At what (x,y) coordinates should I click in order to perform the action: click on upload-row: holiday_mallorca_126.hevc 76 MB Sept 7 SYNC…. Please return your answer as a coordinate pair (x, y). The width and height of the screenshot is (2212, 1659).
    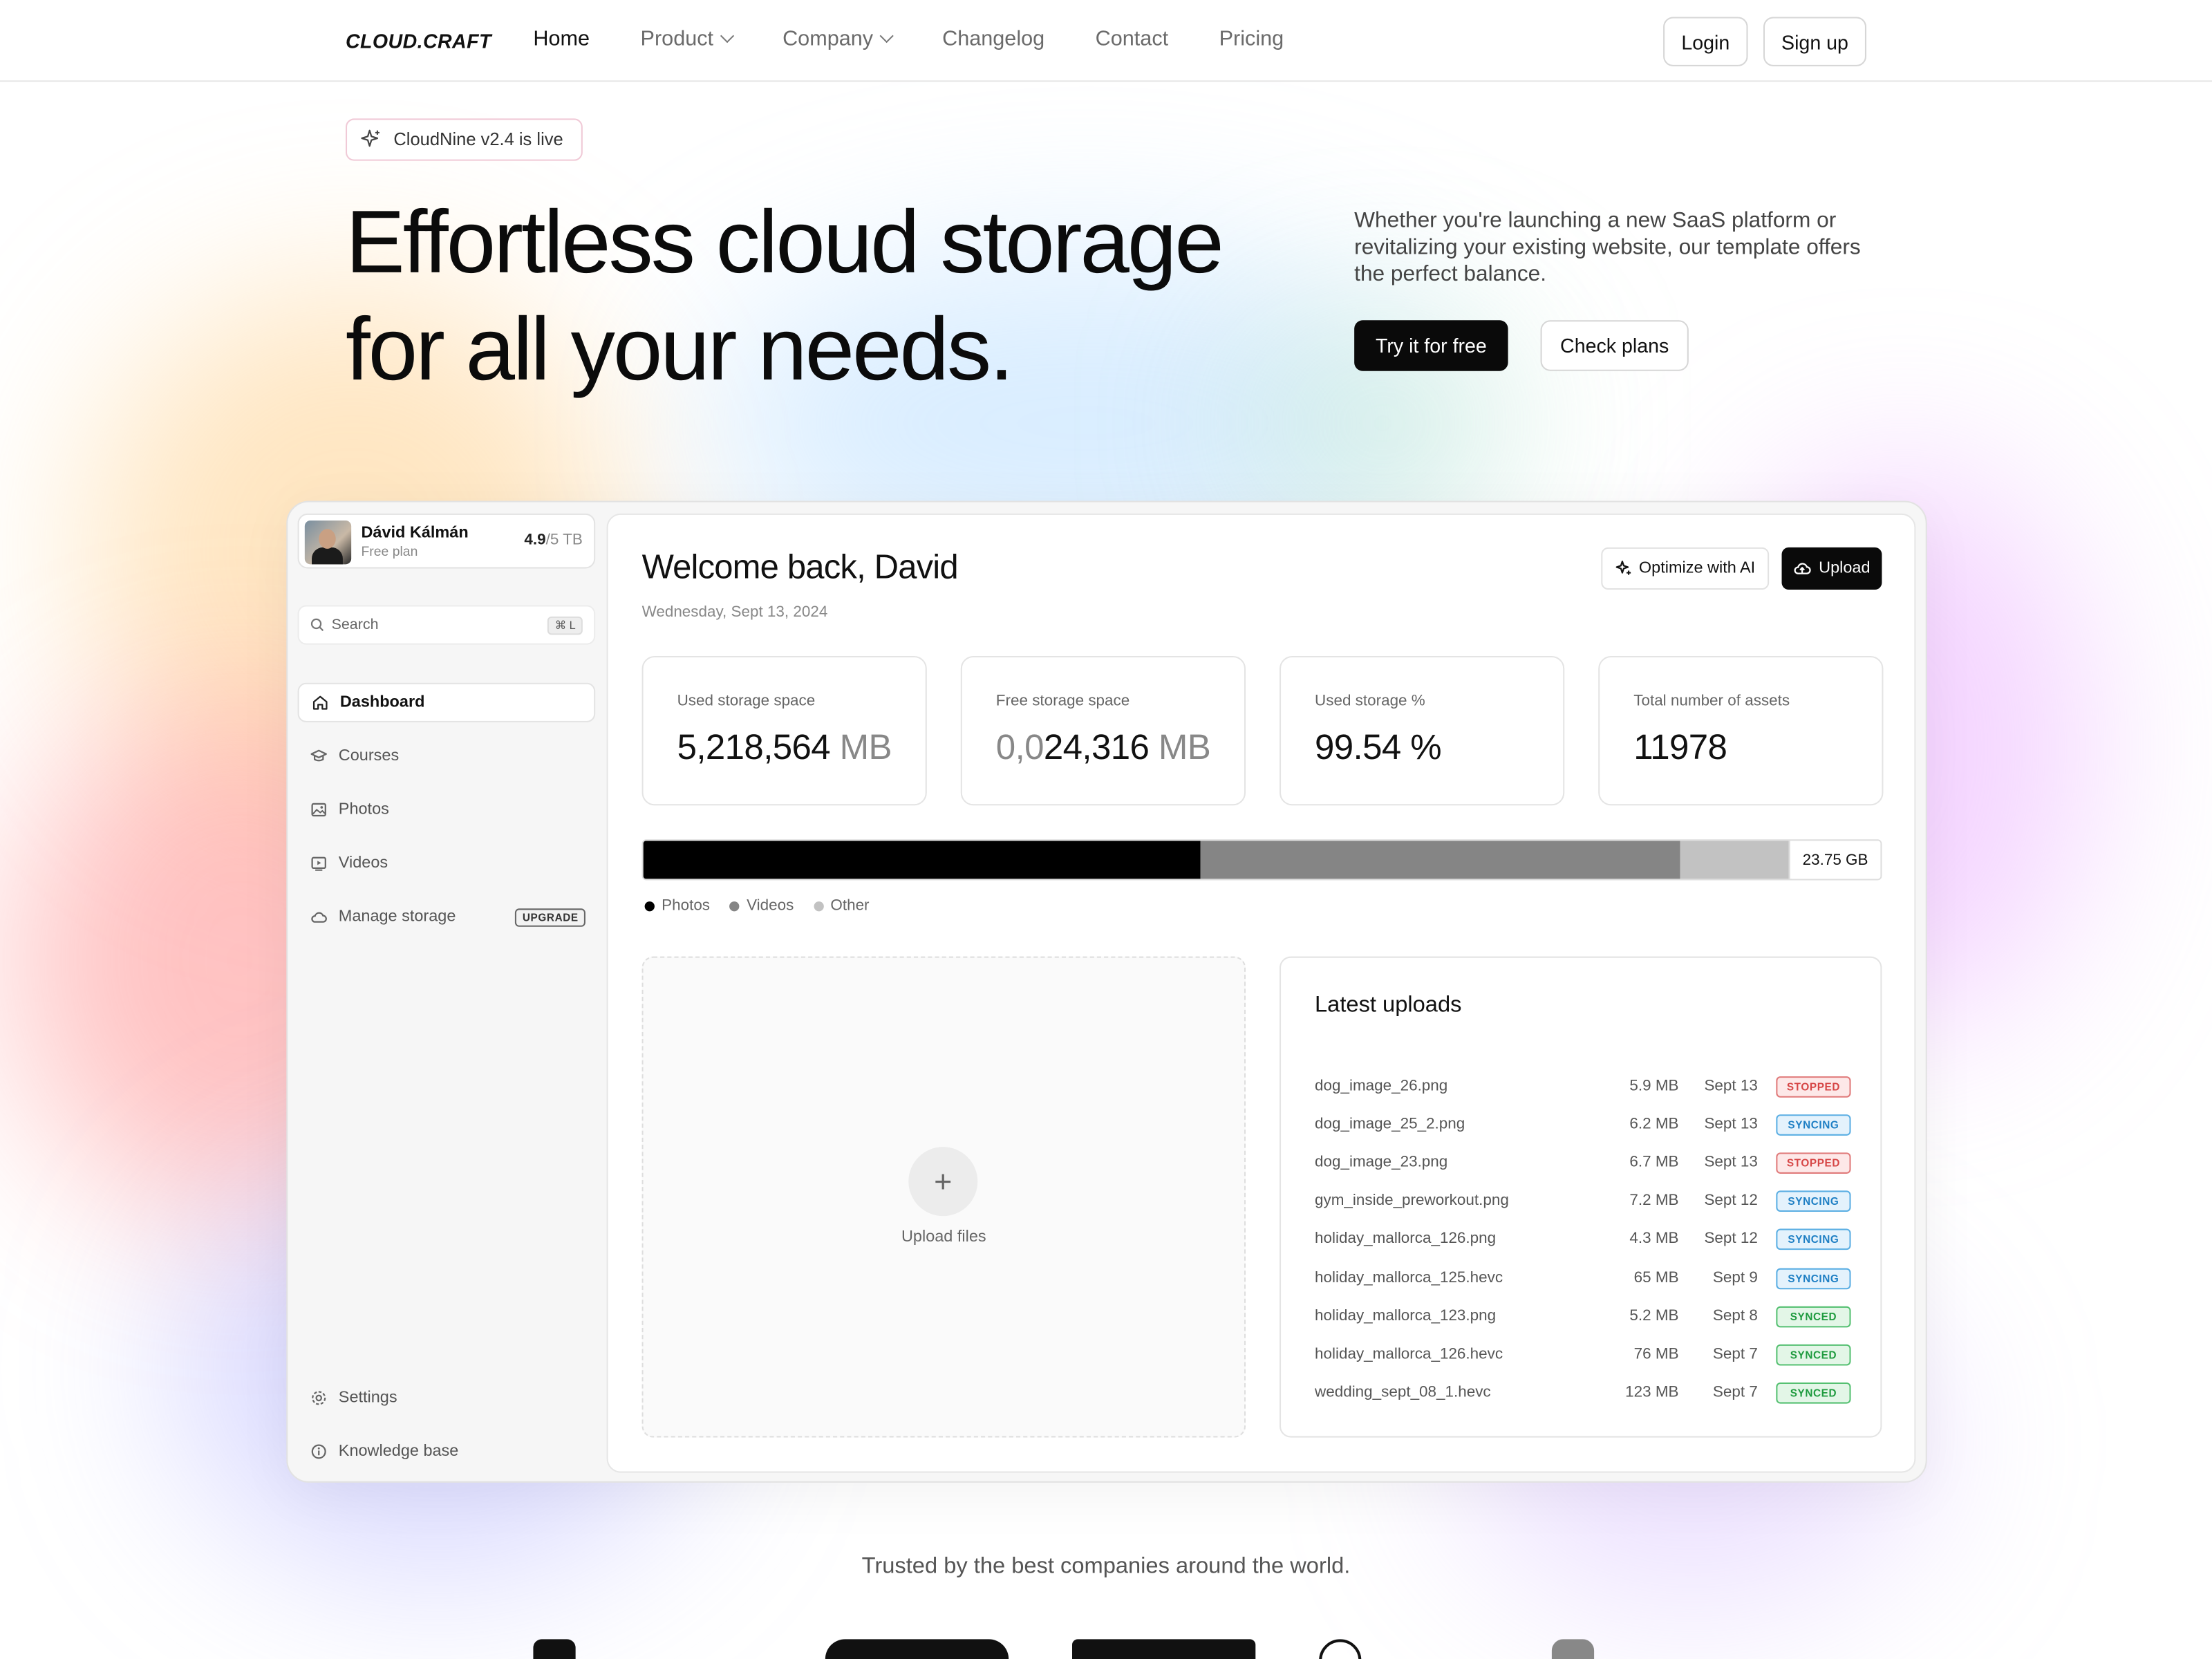
    Looking at the image, I should click on (1583, 1355).